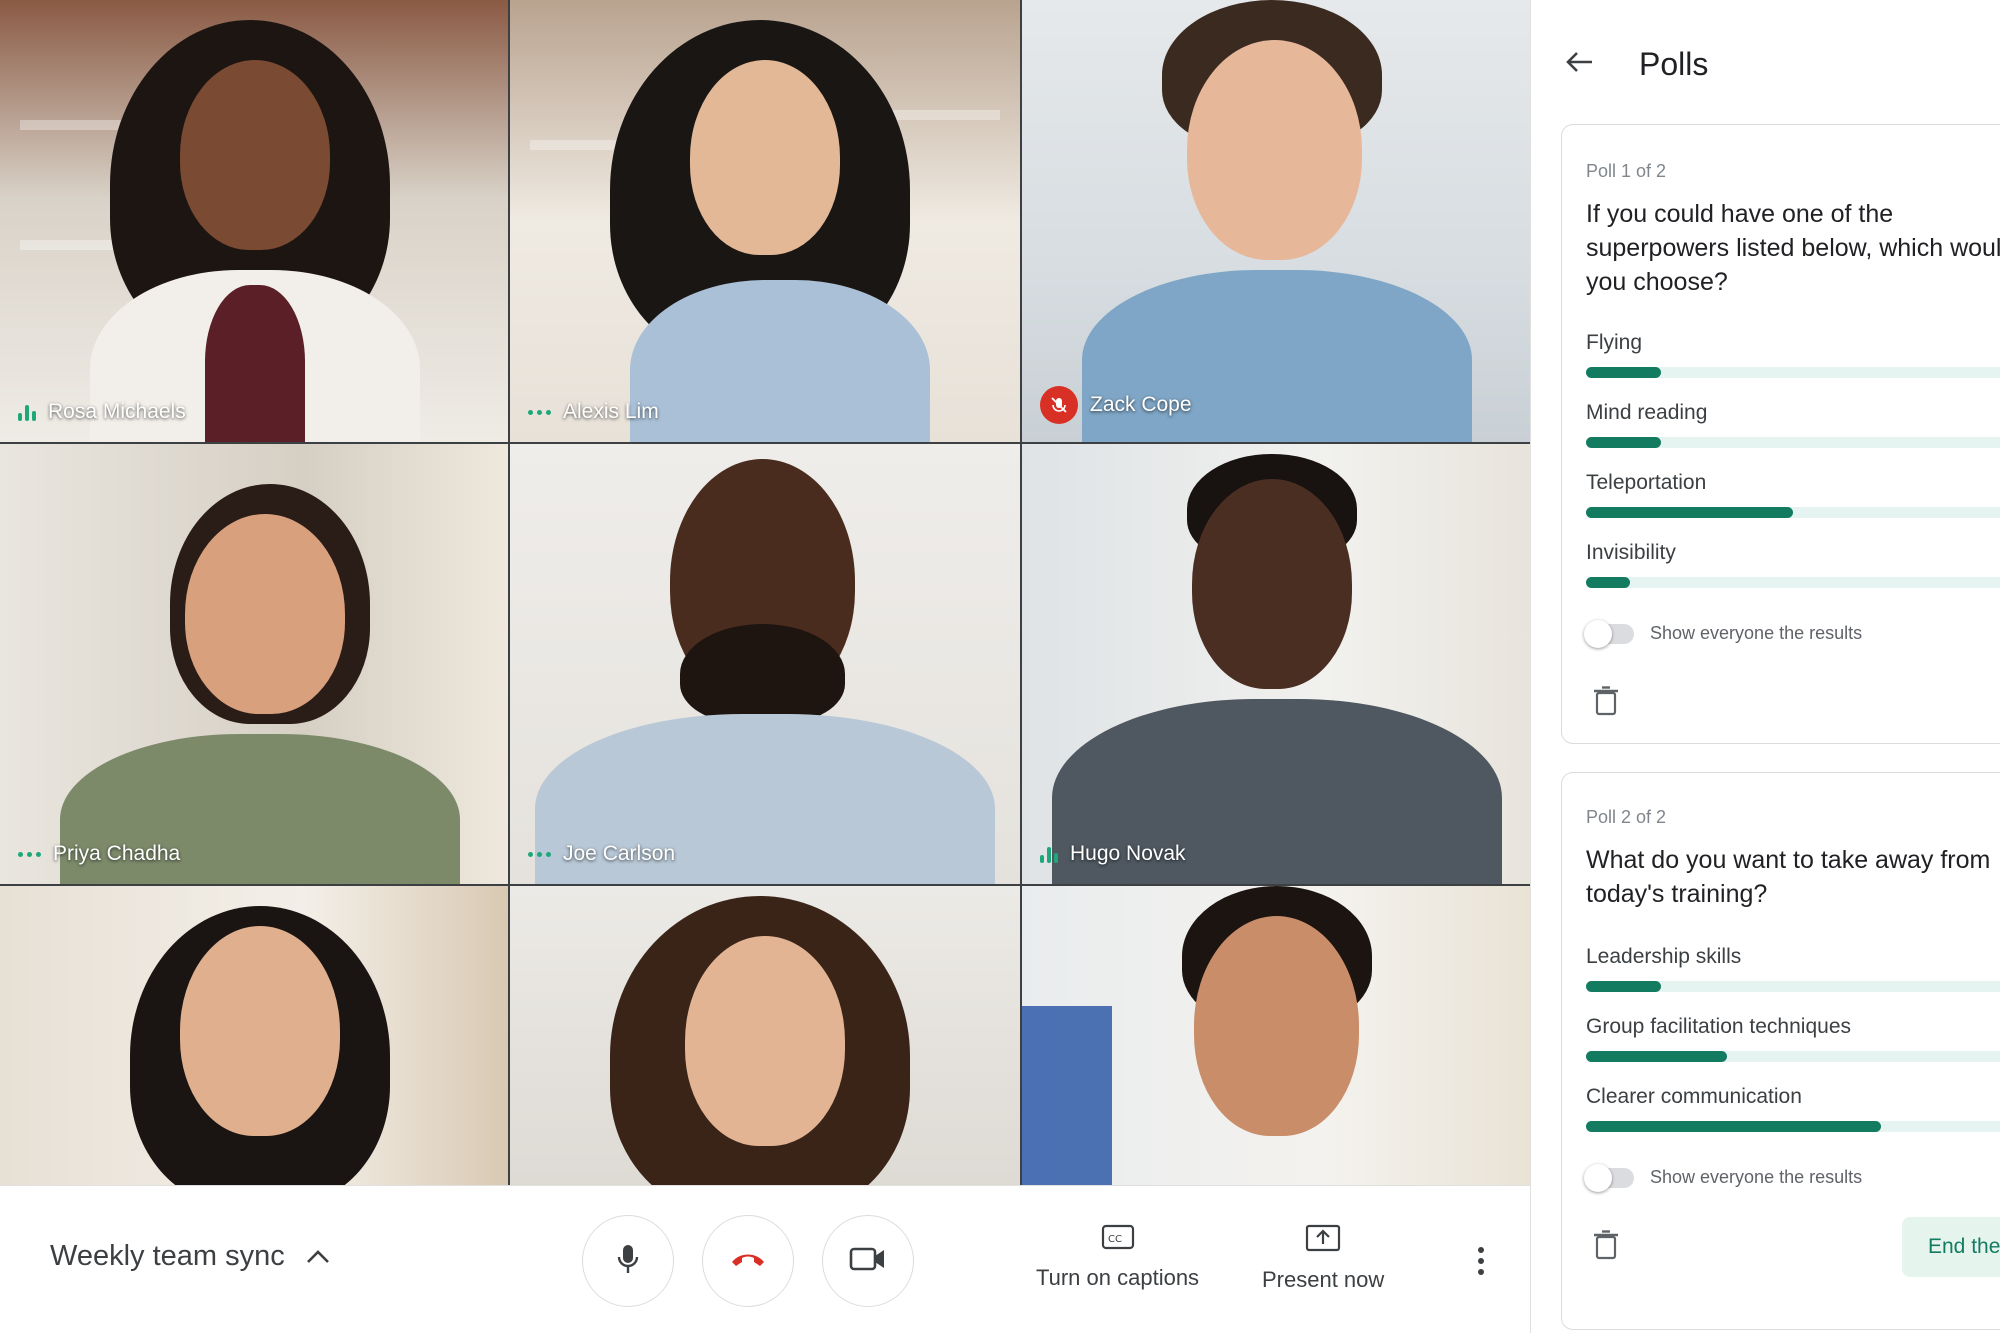 This screenshot has width=2000, height=1333. I want to click on participant-tile-hugo: Hugo Novak, so click(1276, 664).